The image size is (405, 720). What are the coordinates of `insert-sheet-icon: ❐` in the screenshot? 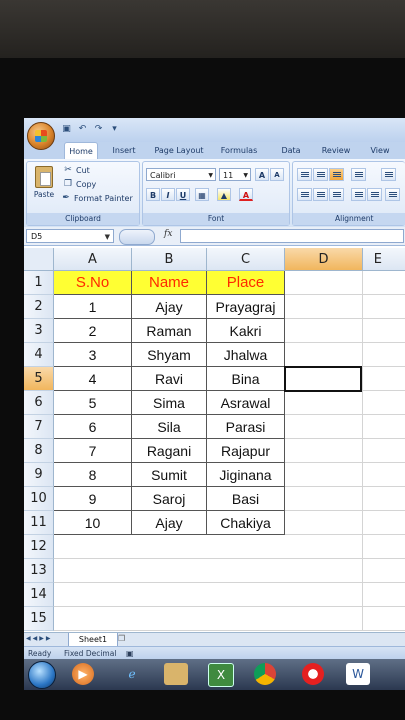 It's located at (124, 639).